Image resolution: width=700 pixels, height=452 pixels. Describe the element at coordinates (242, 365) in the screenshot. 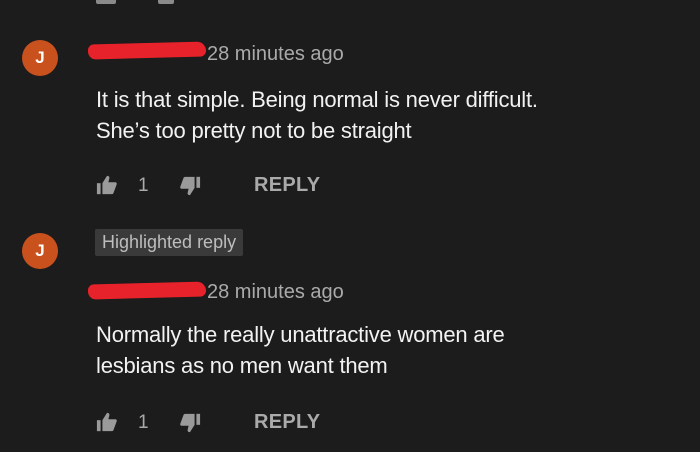

I see `comment-text-line: lesbians as no men want them` at that location.